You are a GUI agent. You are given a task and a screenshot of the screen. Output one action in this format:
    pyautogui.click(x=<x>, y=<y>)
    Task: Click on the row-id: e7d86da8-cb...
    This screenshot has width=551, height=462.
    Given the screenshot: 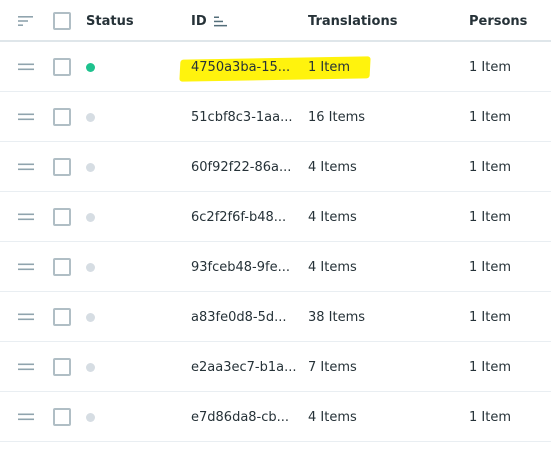 What is the action you would take?
    pyautogui.click(x=240, y=417)
    